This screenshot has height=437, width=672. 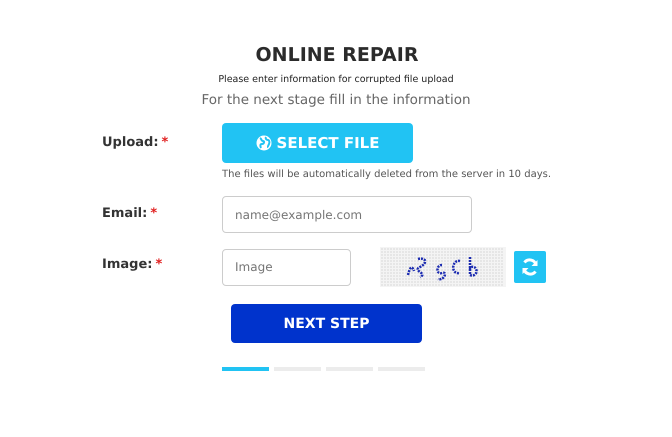 I want to click on field-label: Email:, so click(x=125, y=213).